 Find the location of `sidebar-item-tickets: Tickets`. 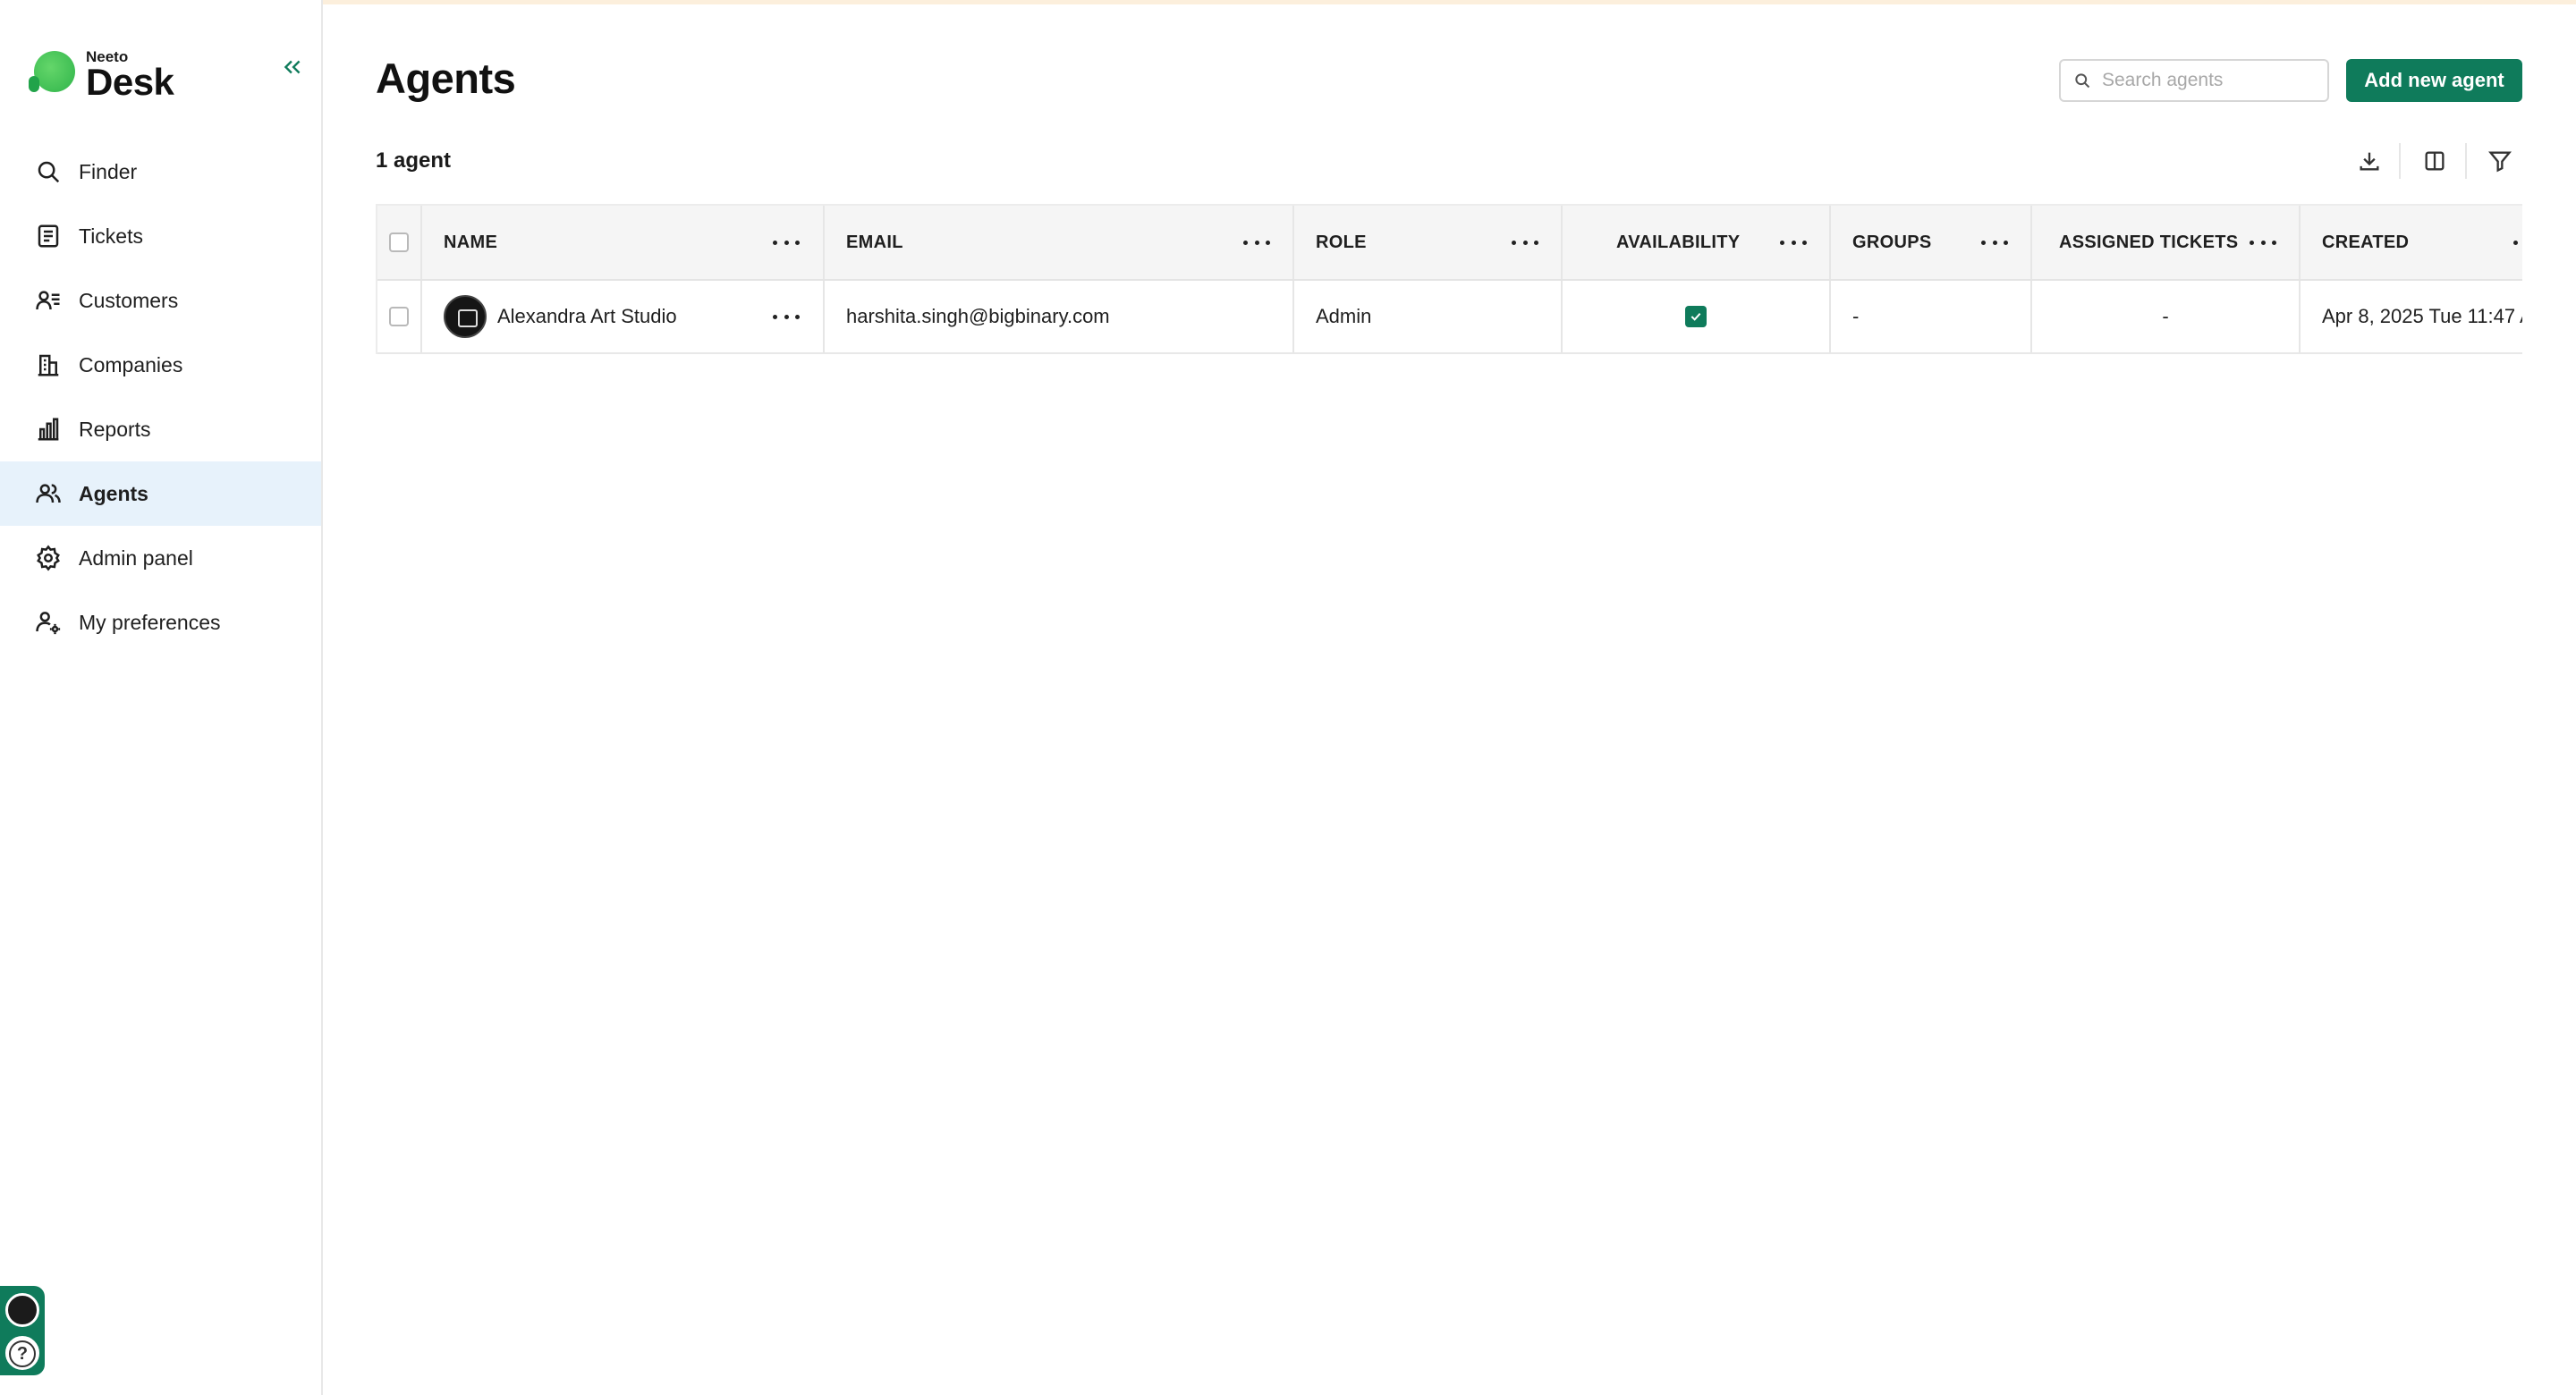

sidebar-item-tickets: Tickets is located at coordinates (160, 236).